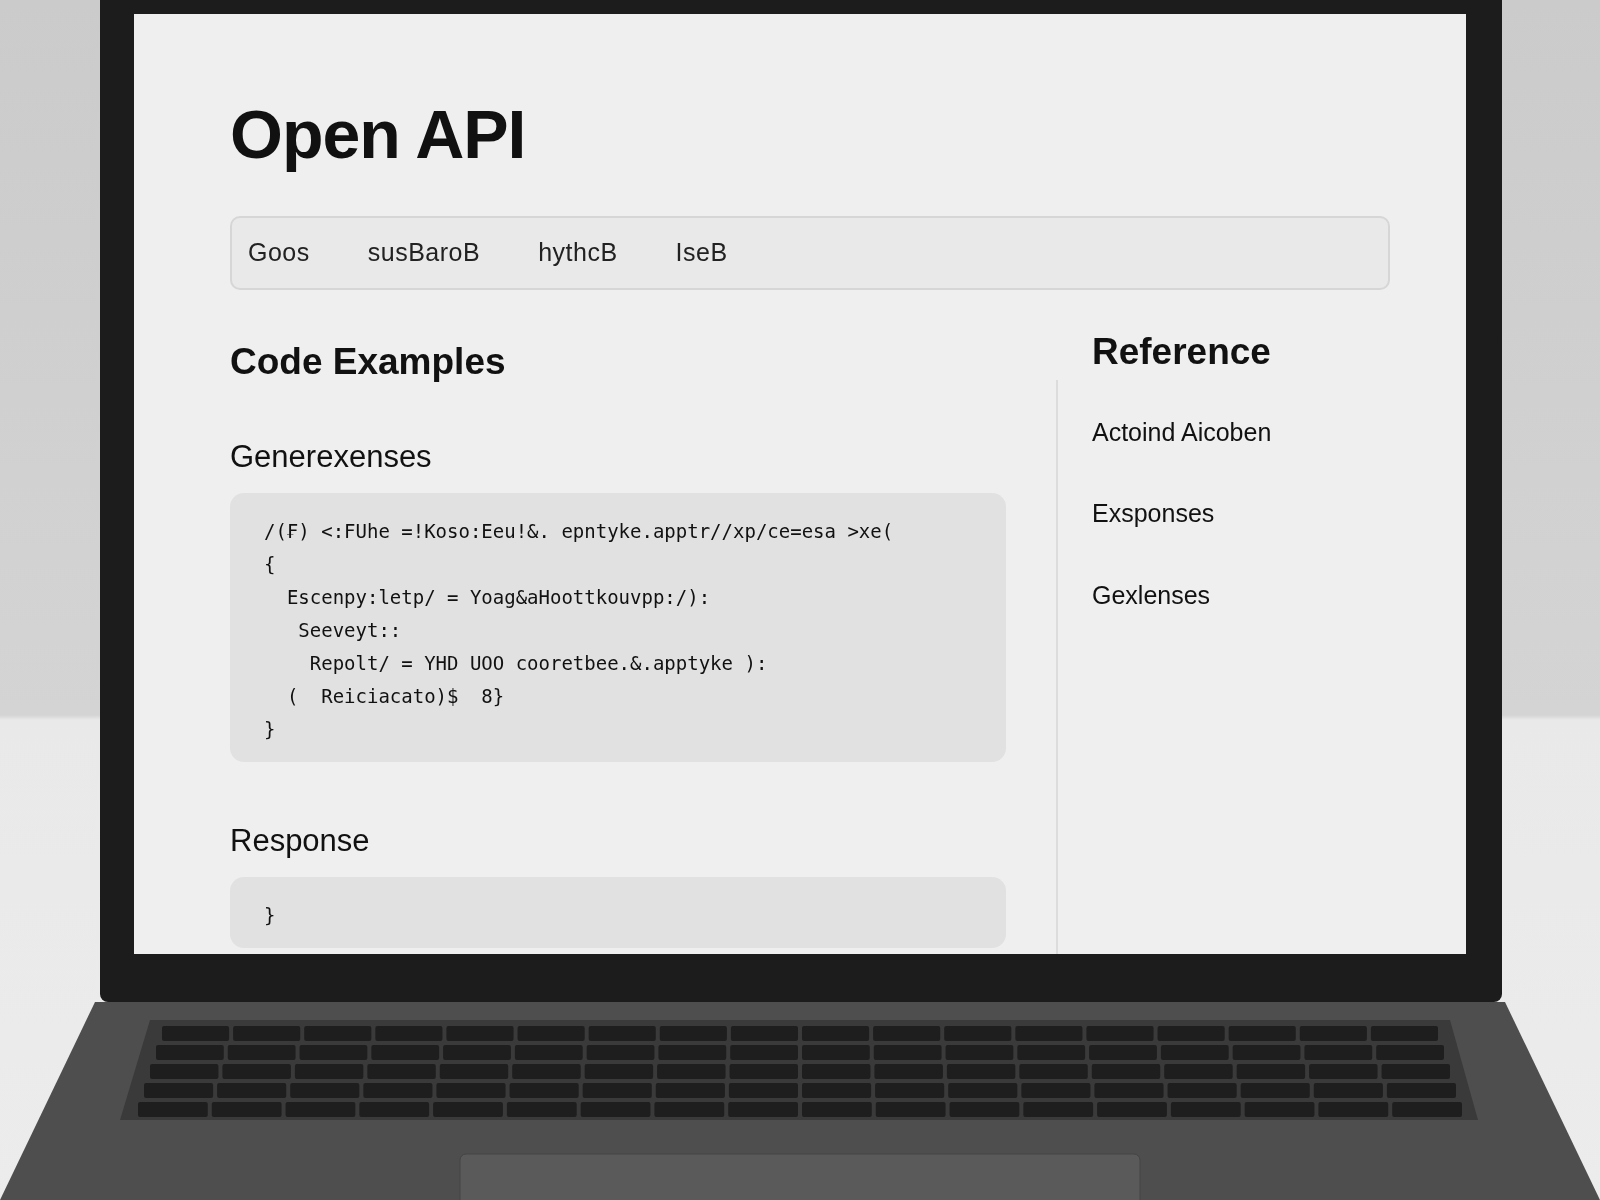 Image resolution: width=1600 pixels, height=1200 pixels. Describe the element at coordinates (368, 361) in the screenshot. I see `section-heading: Code Examples` at that location.